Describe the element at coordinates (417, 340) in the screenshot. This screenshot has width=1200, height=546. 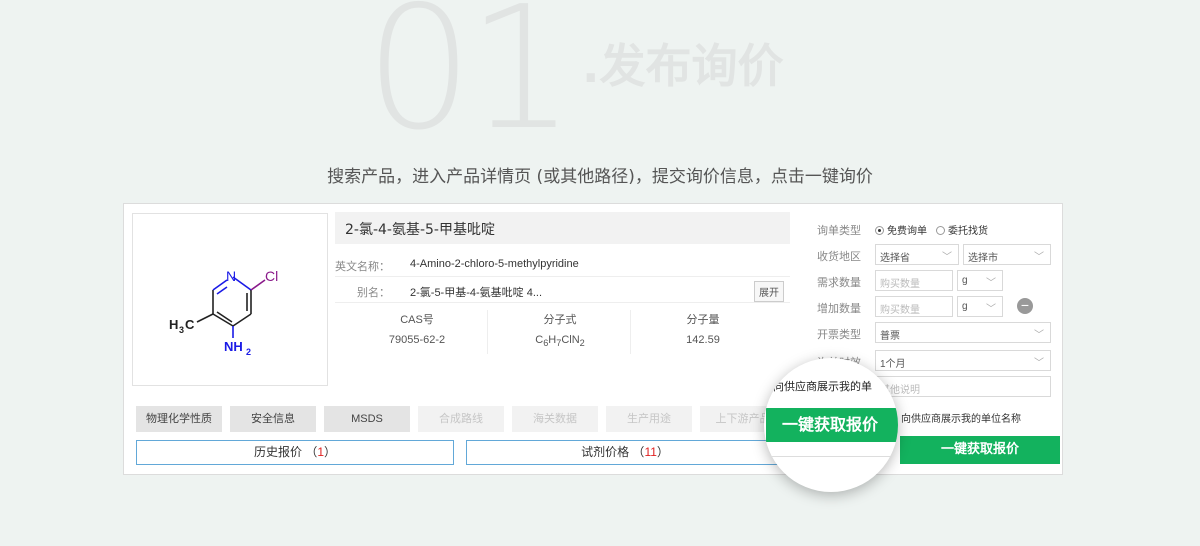
I see `prop-value: 79055-62-2` at that location.